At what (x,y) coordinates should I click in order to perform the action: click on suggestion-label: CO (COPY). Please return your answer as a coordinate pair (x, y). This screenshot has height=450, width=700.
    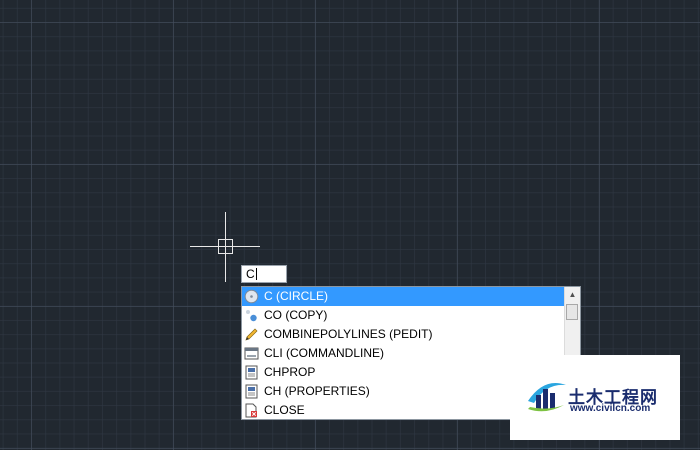
    Looking at the image, I should click on (296, 315).